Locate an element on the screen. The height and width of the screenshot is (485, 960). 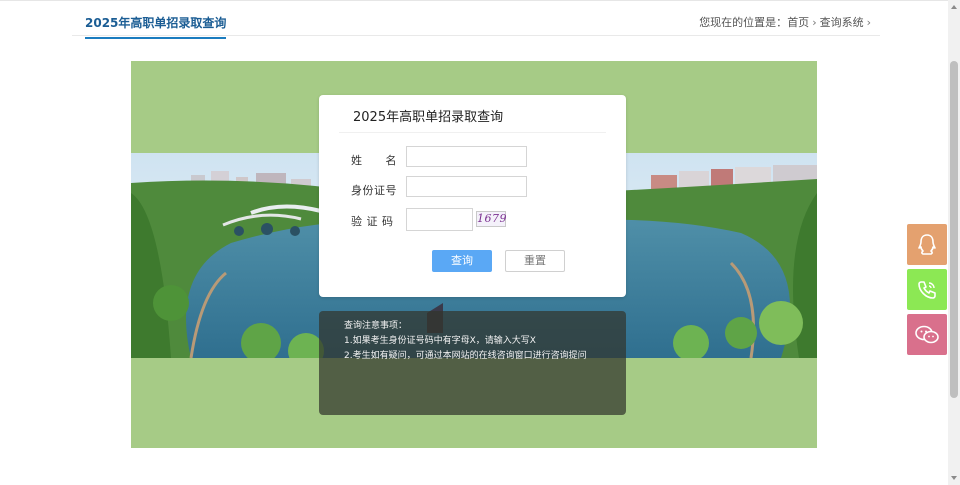
scroll-up-arrow-icon is located at coordinates (954, 7).